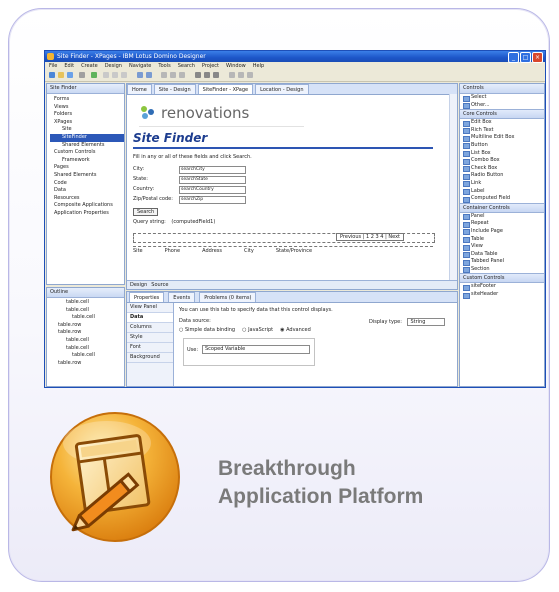  Describe the element at coordinates (87, 115) in the screenshot. I see `nav-item-folders: Folders` at that location.